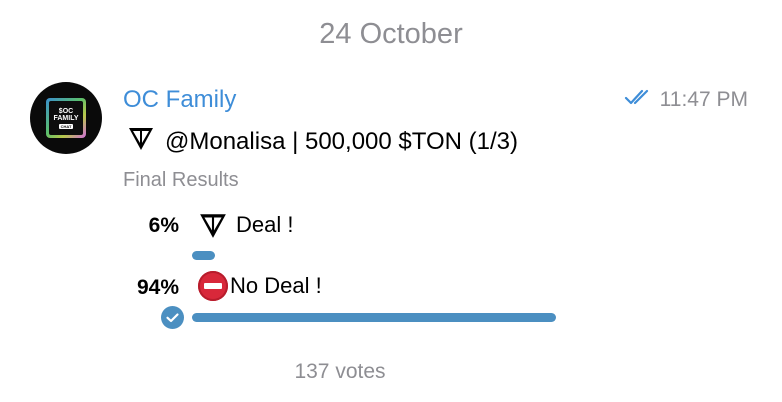 This screenshot has width=782, height=402. I want to click on avatar-tag: CHAT, so click(66, 126).